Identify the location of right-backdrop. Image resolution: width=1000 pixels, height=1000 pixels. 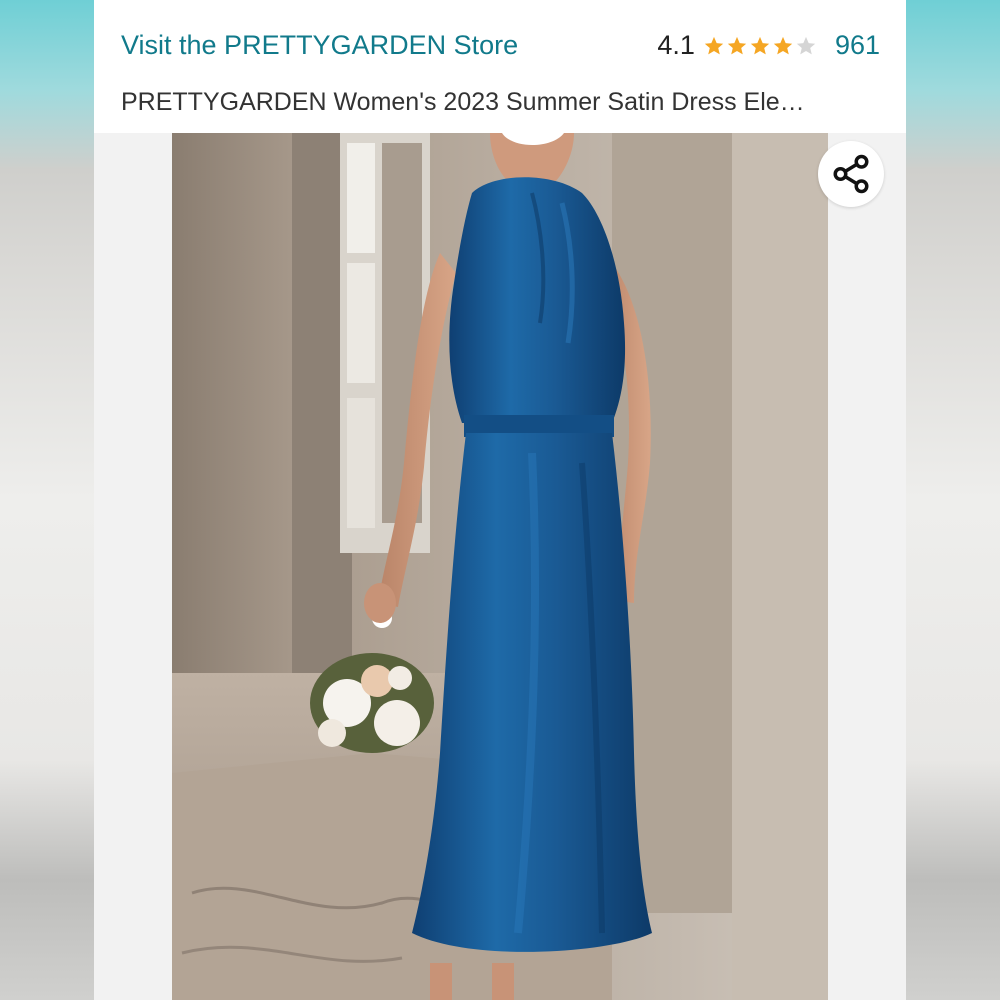
(953, 500).